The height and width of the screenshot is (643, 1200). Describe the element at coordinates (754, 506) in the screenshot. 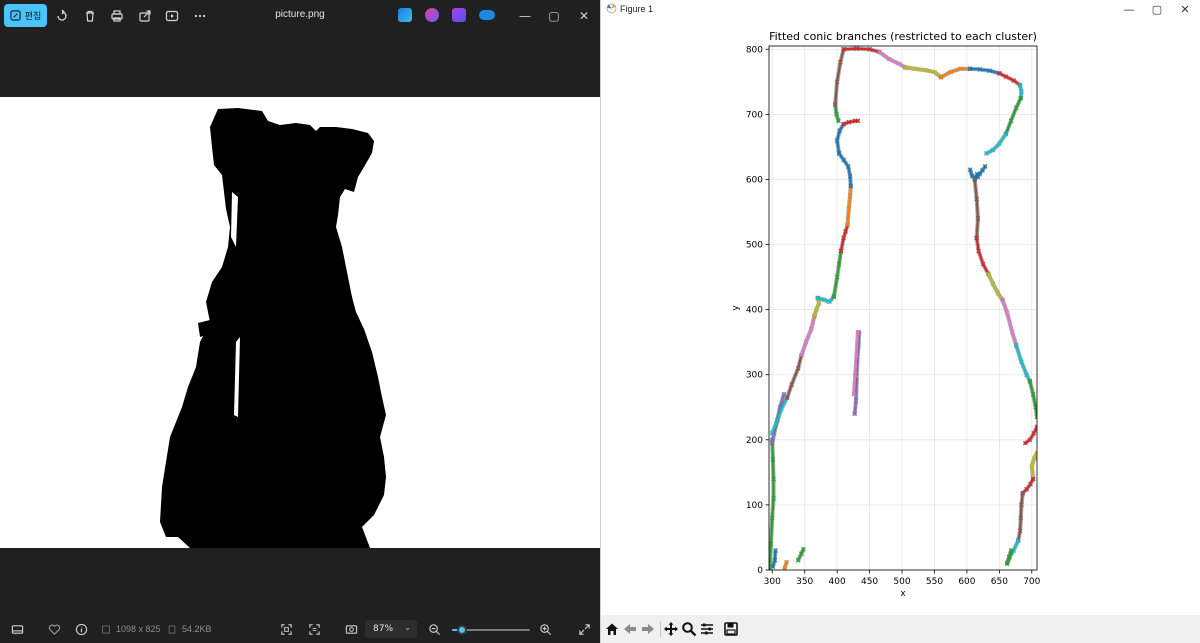

I see `y-tick-label: 100` at that location.